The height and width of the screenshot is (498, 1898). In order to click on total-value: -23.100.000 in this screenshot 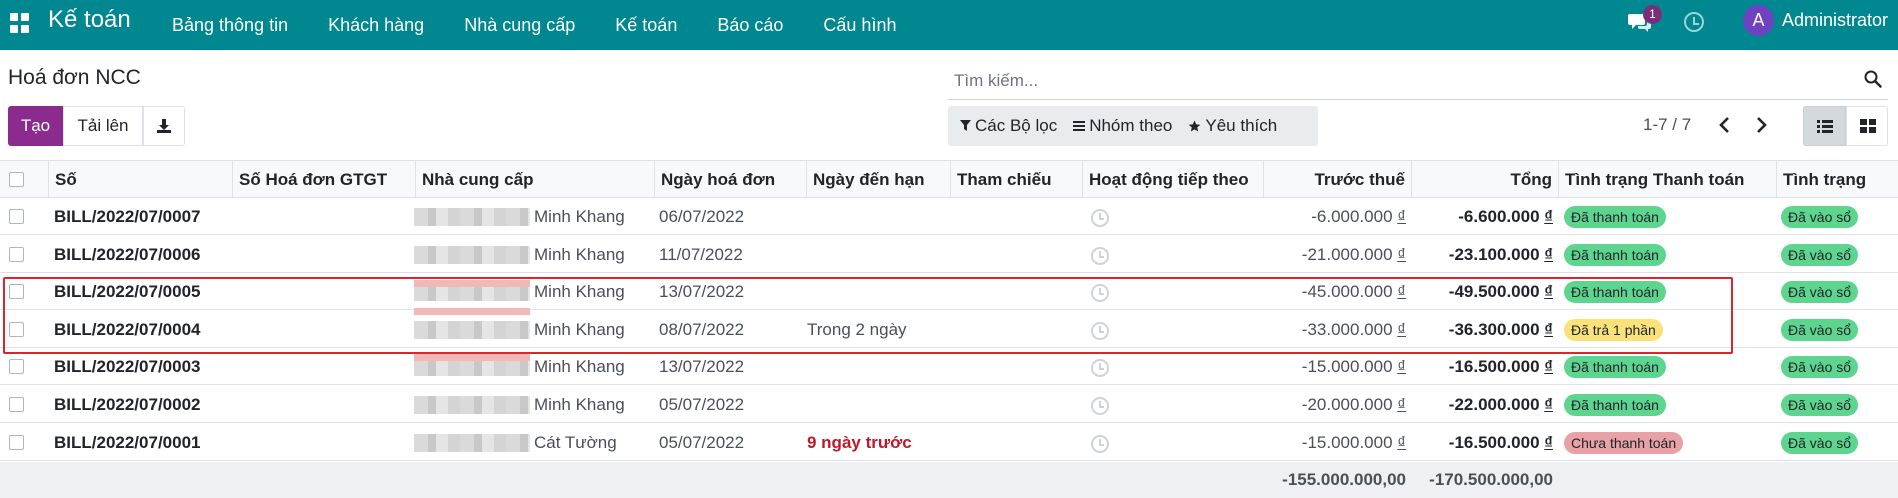, I will do `click(1494, 254)`.